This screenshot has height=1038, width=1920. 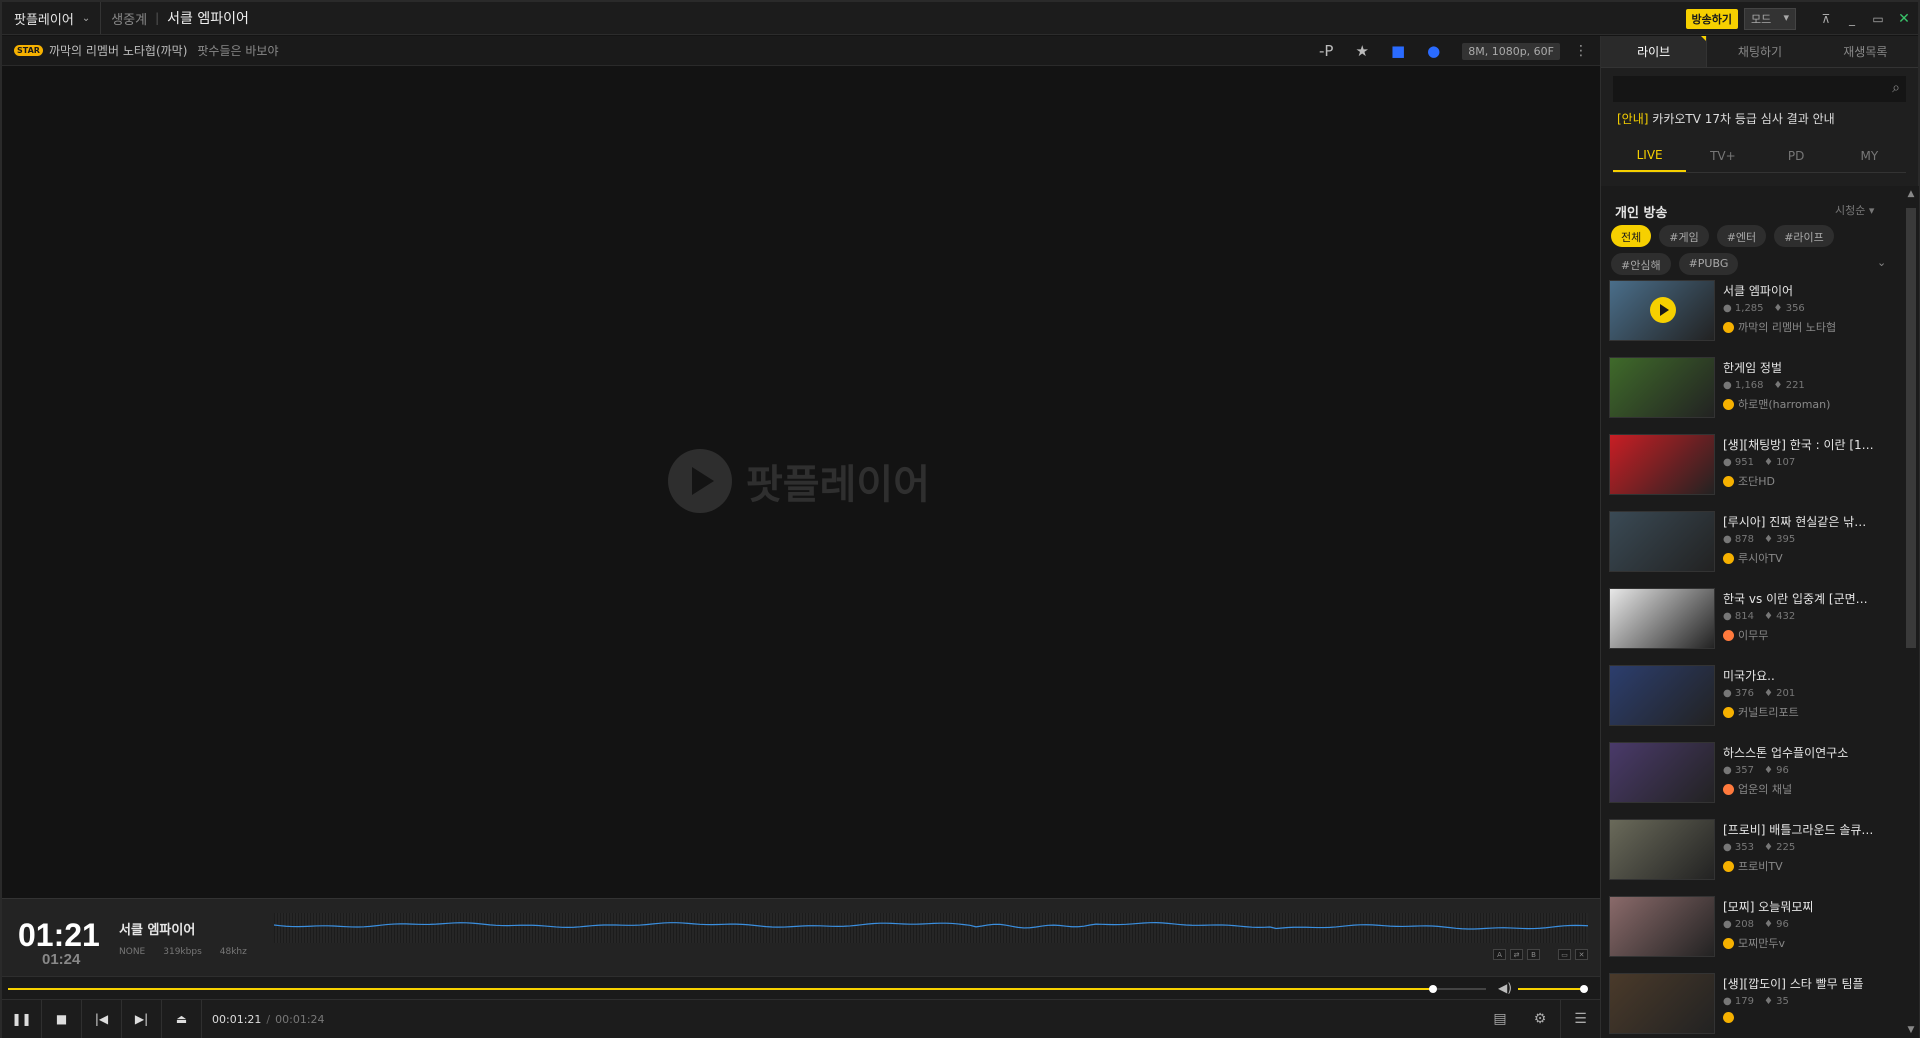 What do you see at coordinates (1654, 51) in the screenshot?
I see `tab-live: 라이브` at bounding box center [1654, 51].